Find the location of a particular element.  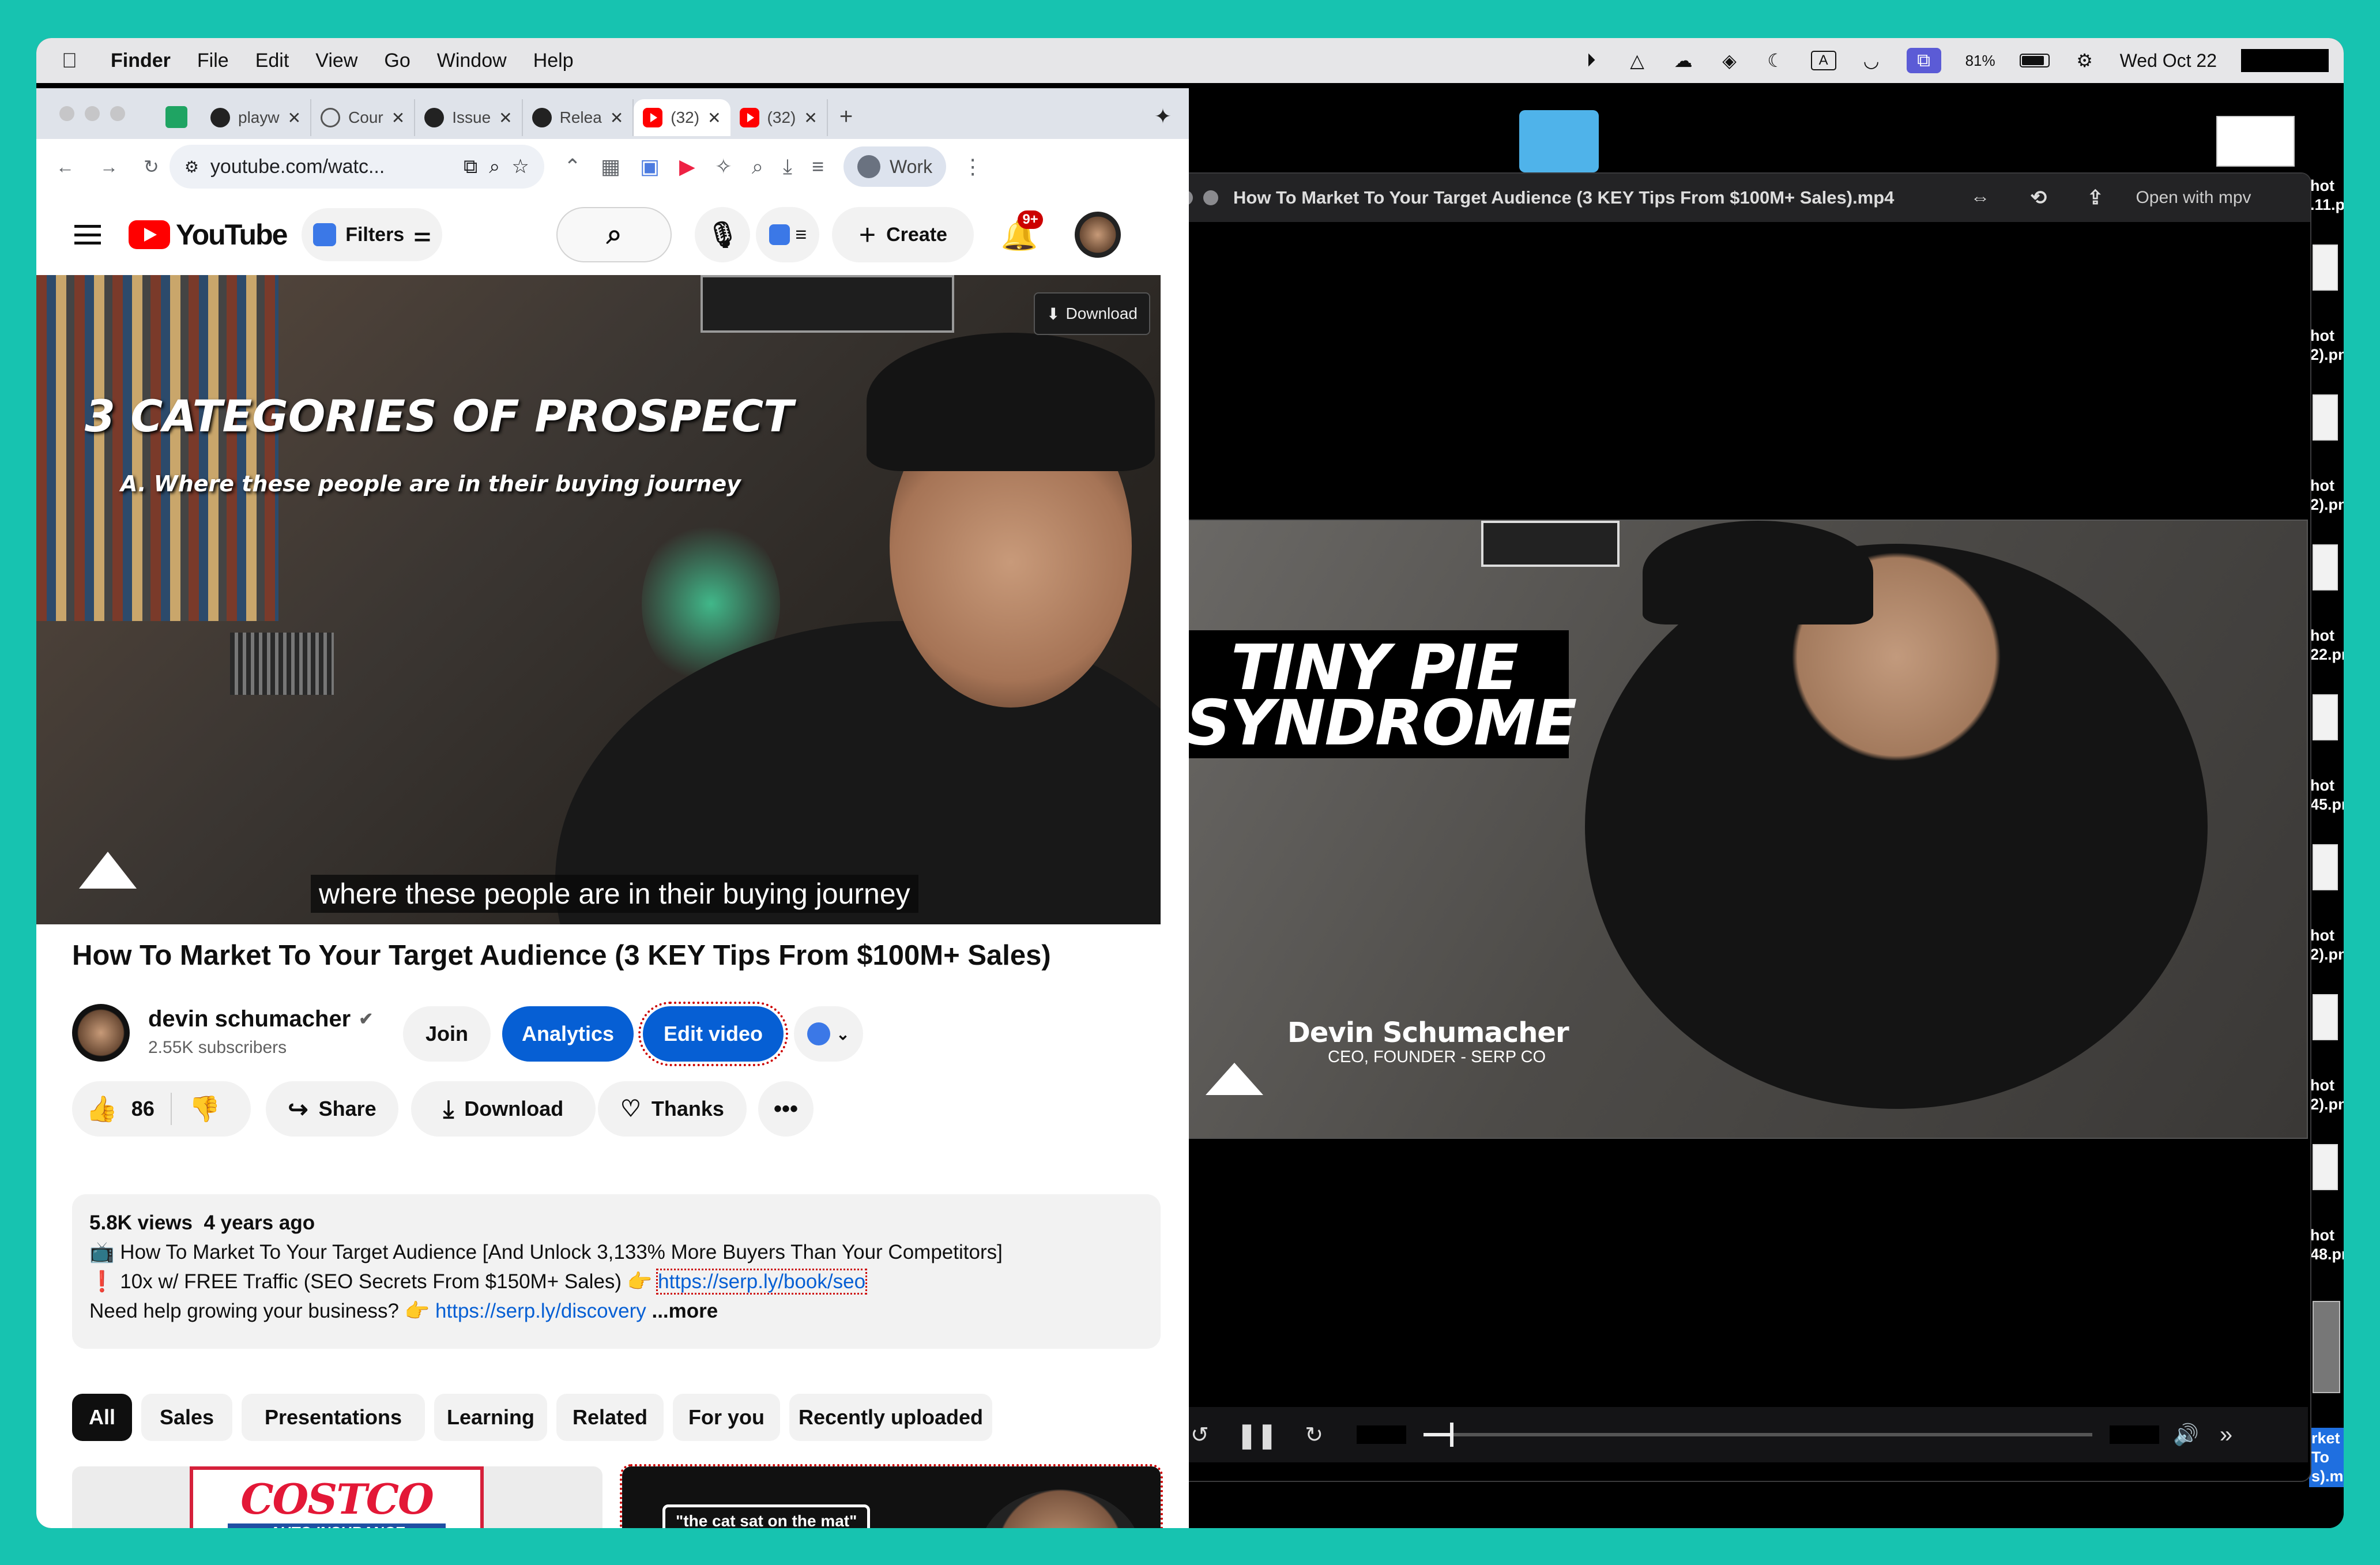

bookmark-star-icon: ☆ is located at coordinates (520, 167).